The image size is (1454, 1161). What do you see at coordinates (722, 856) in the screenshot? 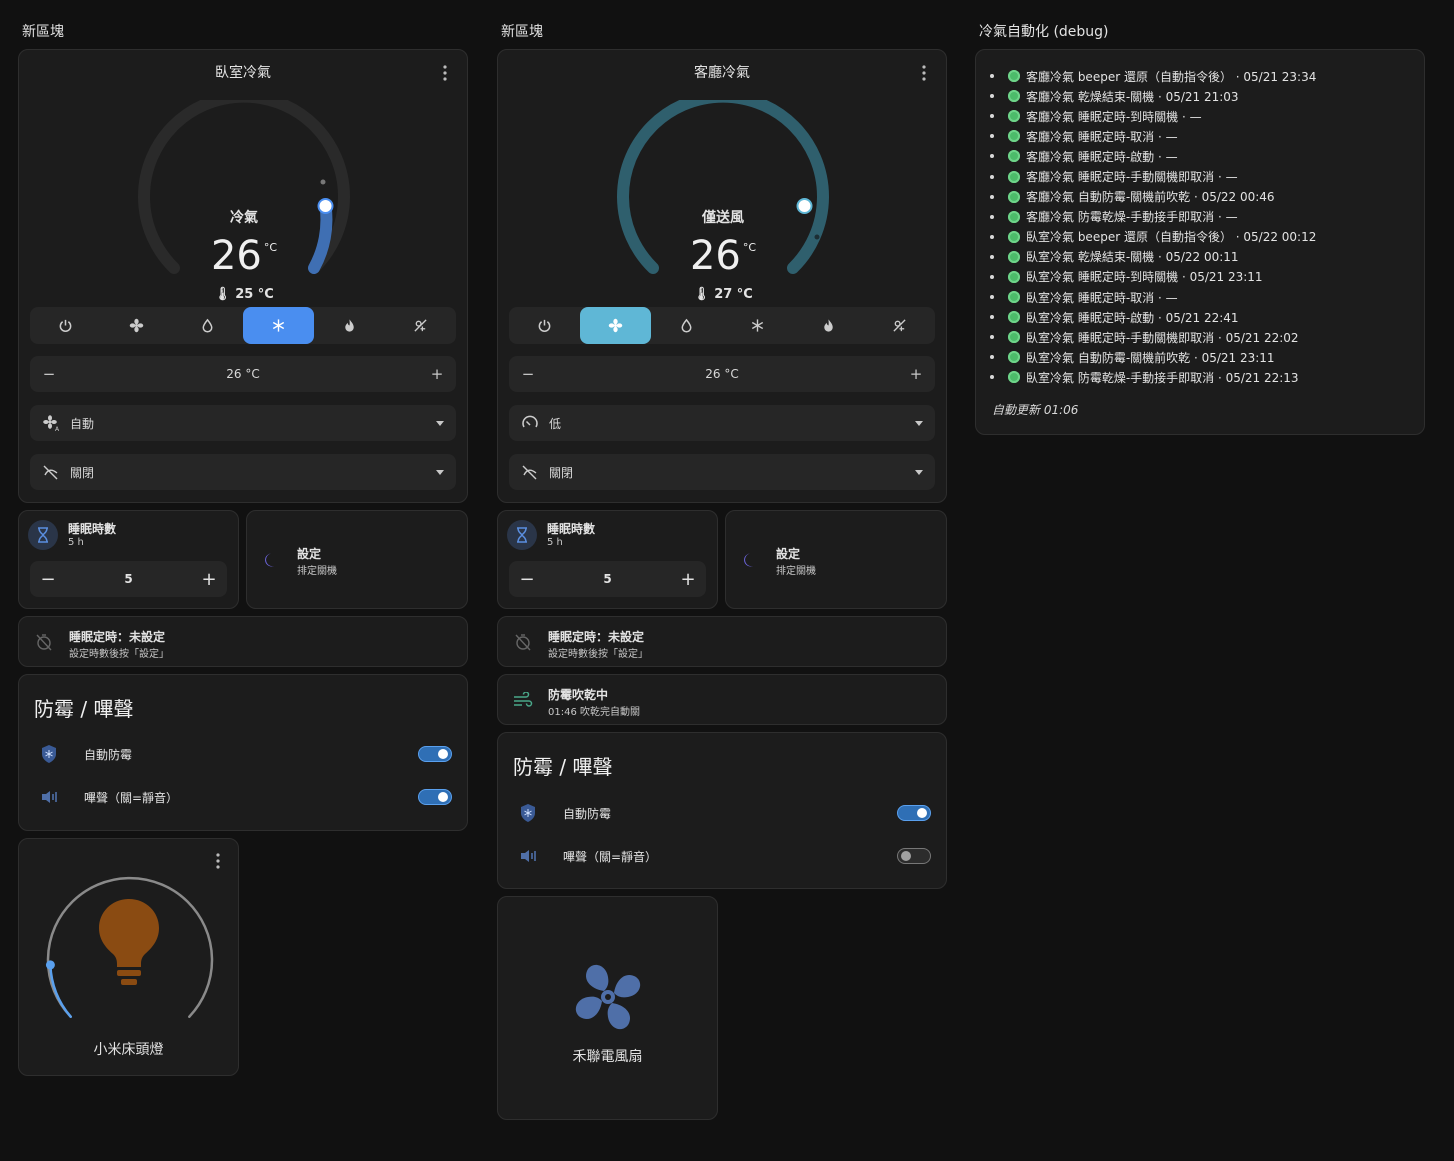
I see `beep-row: 嗶聲（關=靜音）` at bounding box center [722, 856].